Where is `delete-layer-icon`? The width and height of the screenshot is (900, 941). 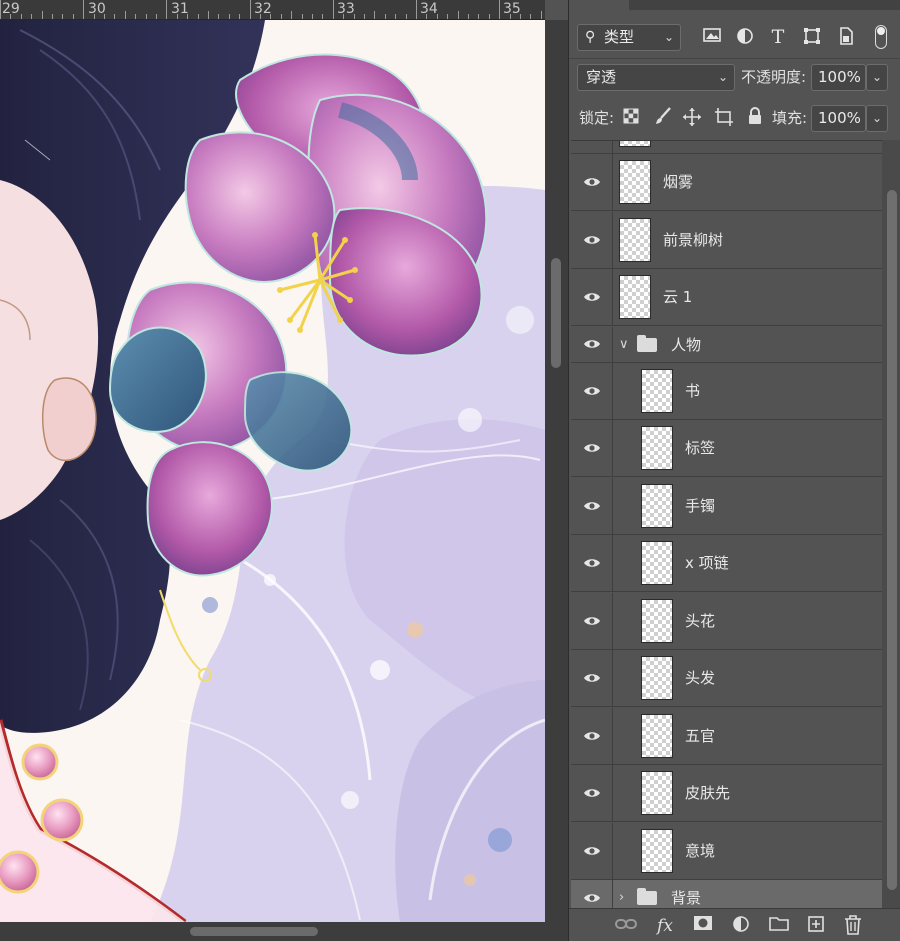 delete-layer-icon is located at coordinates (853, 926).